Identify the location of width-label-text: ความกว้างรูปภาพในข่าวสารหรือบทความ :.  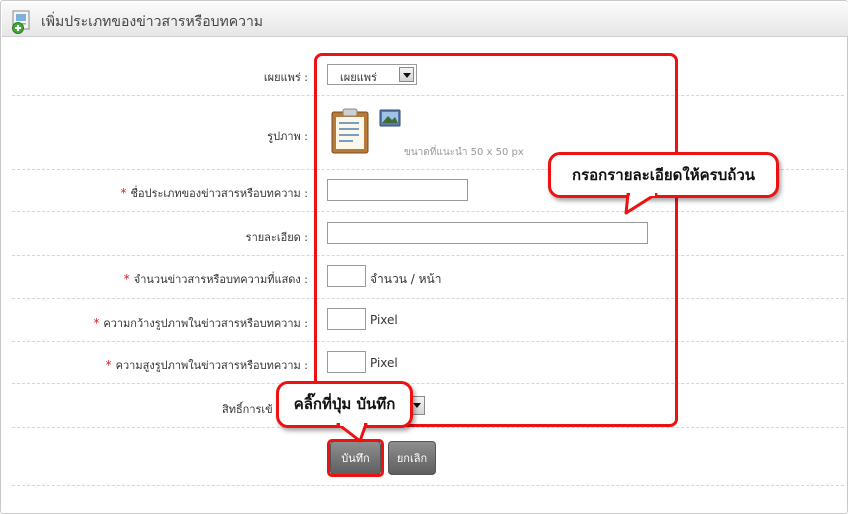
(205, 323).